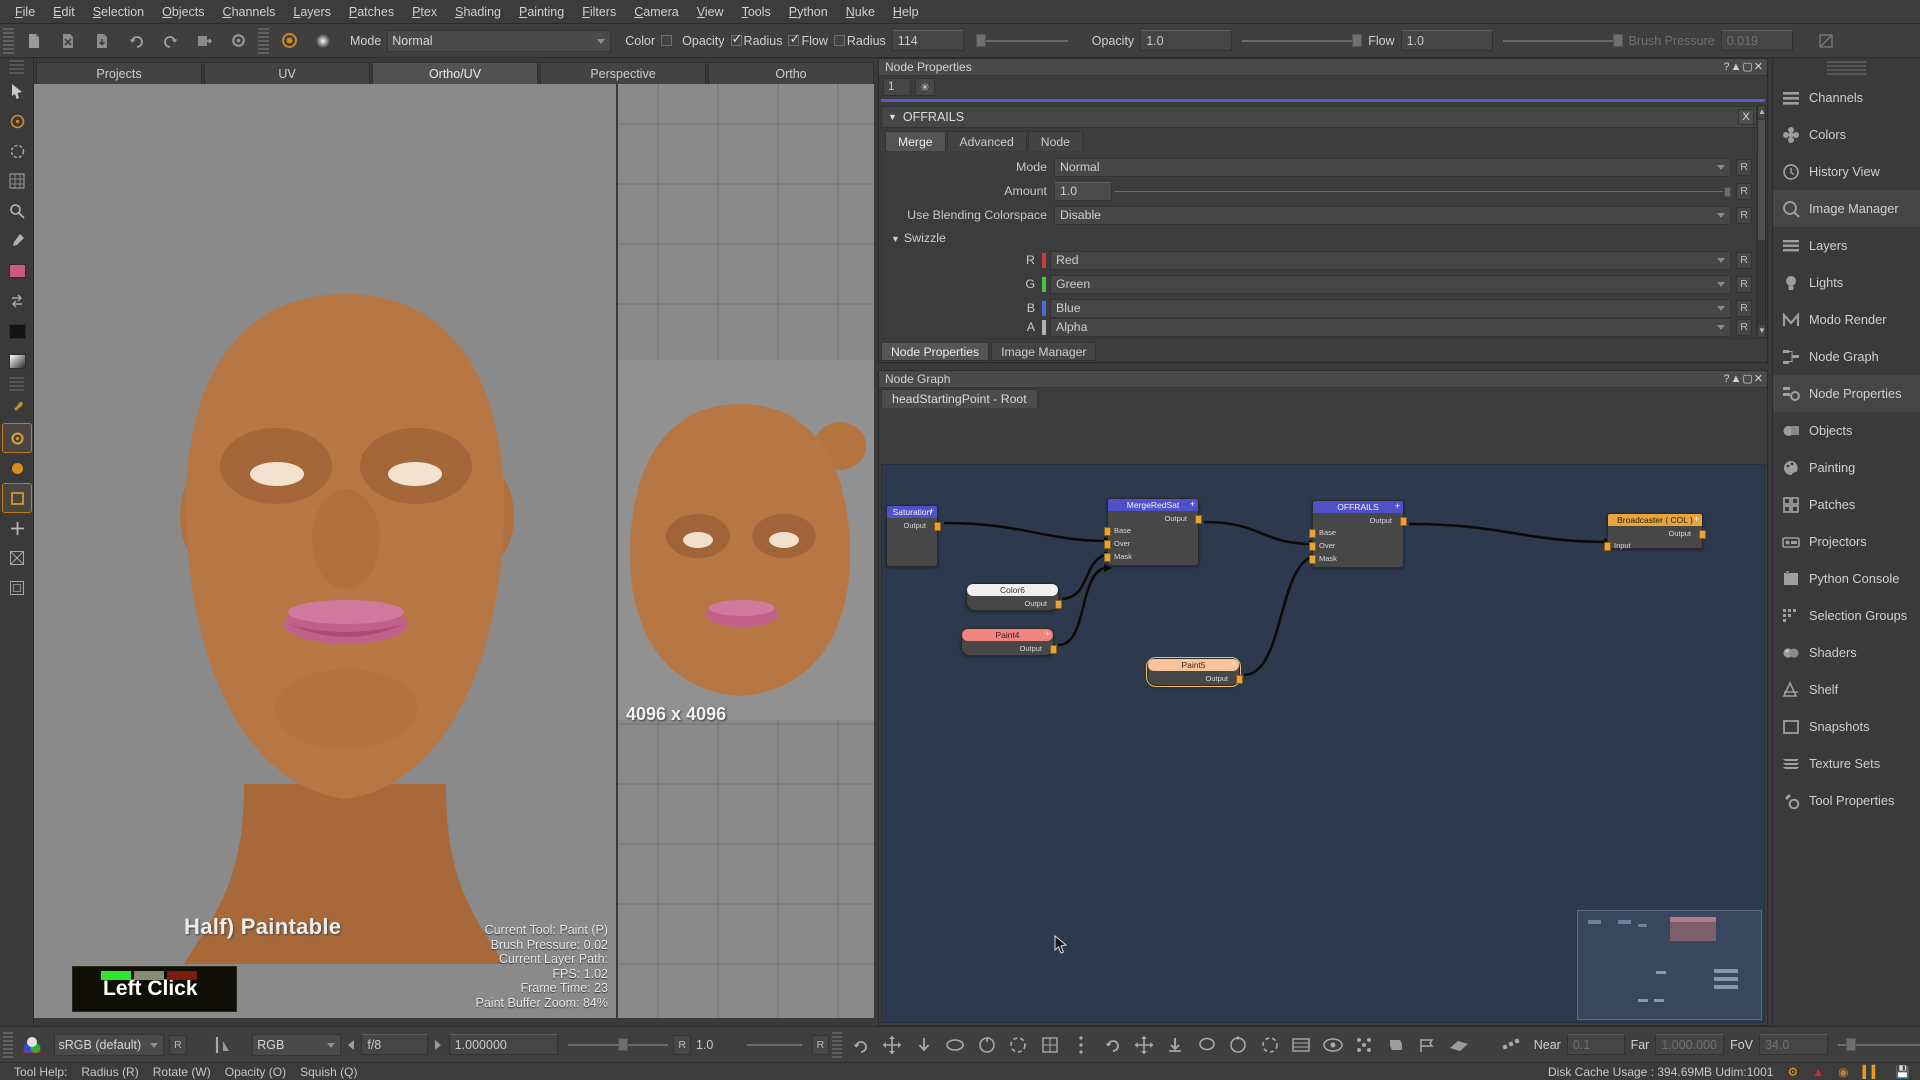  Describe the element at coordinates (1319, 238) in the screenshot. I see `swizzle-section-header: ▼ Swizzle` at that location.